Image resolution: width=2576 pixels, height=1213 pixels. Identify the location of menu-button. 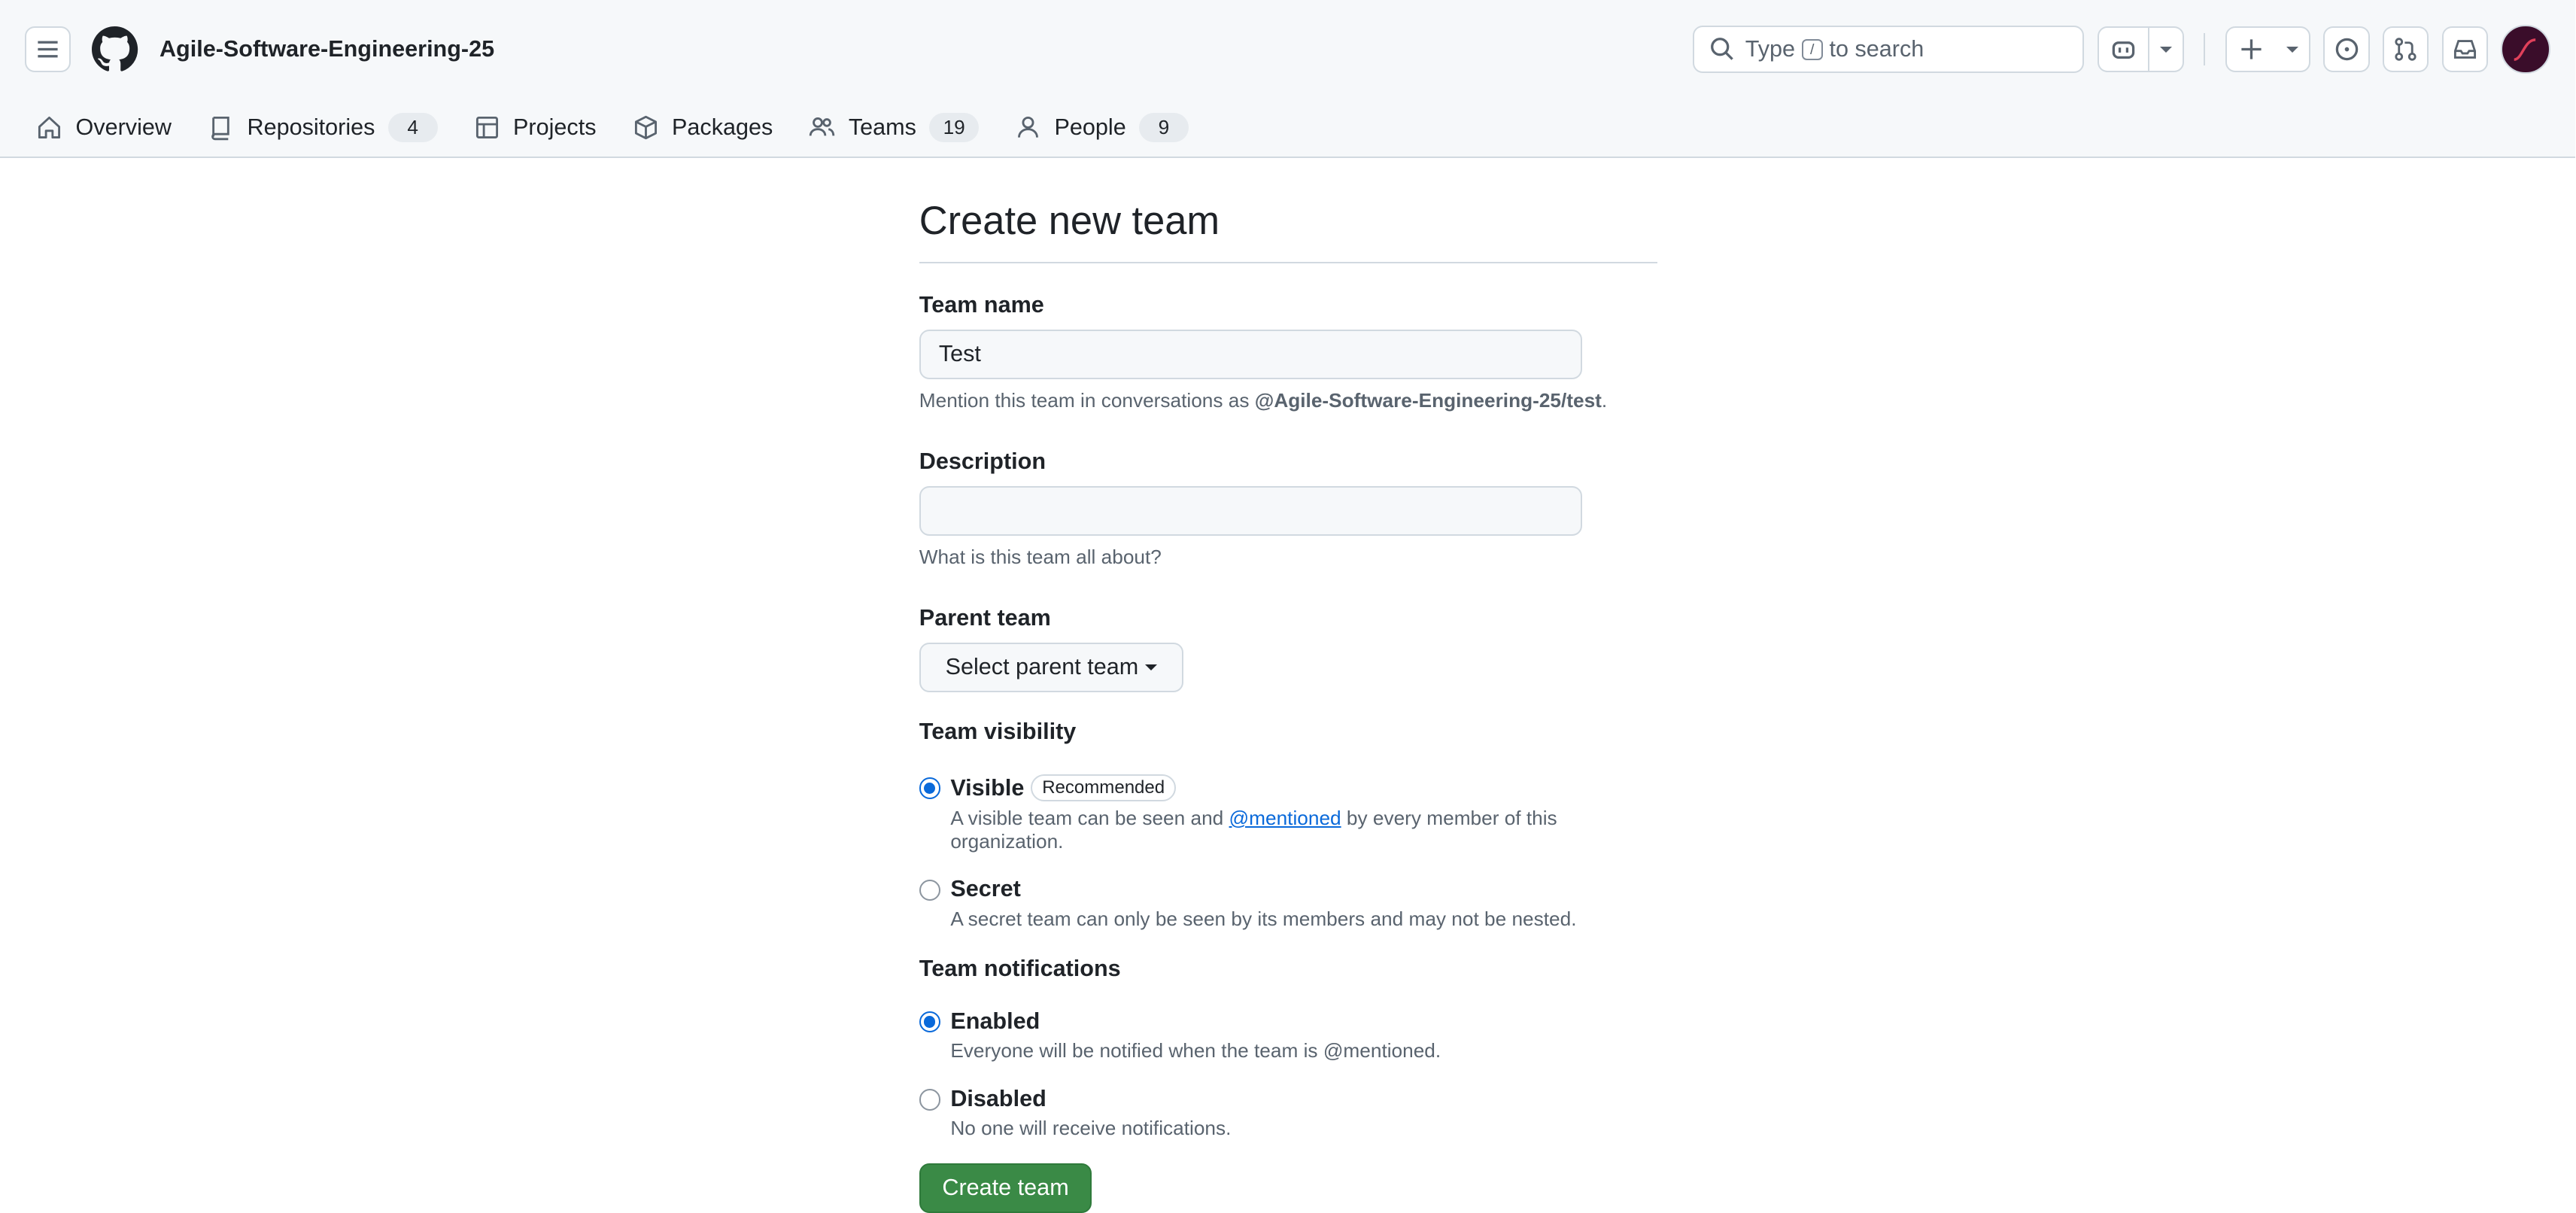
(47, 49).